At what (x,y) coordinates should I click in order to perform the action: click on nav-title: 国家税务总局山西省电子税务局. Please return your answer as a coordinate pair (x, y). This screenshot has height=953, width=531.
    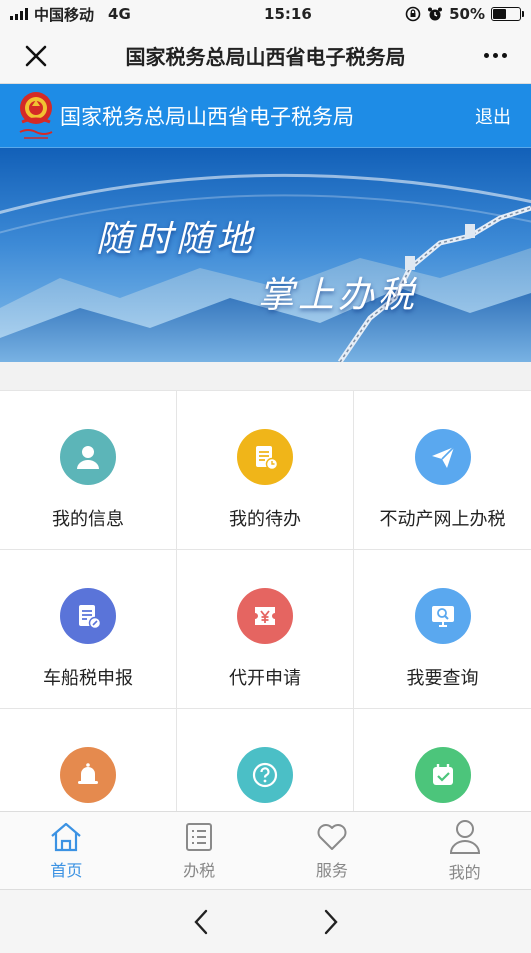
    Looking at the image, I should click on (265, 57).